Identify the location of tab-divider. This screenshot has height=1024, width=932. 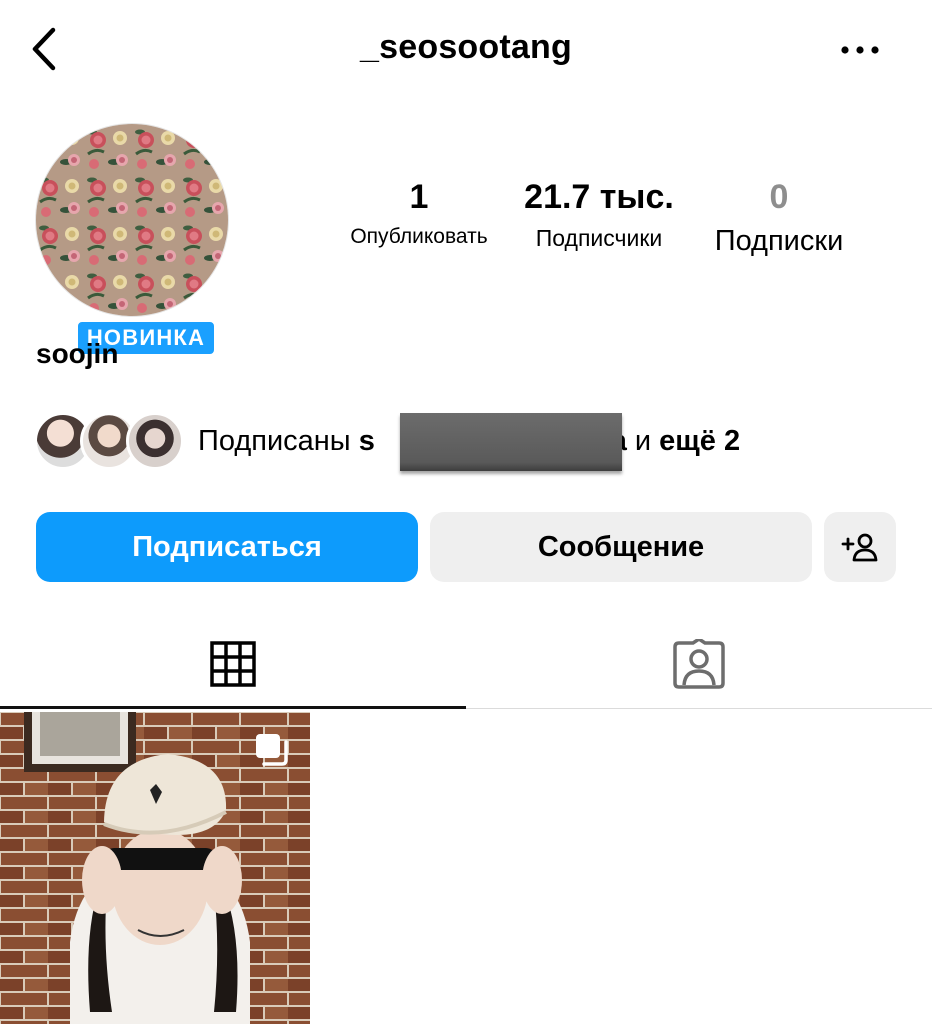
(699, 708).